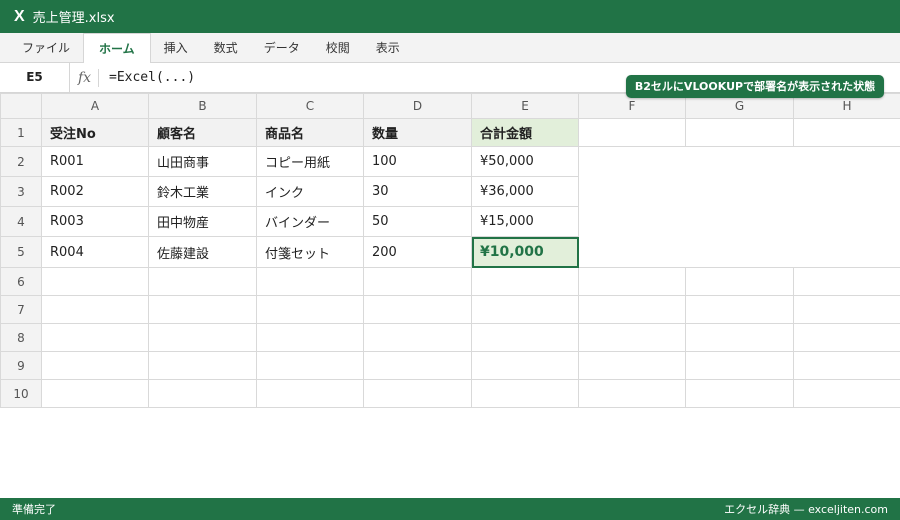 The height and width of the screenshot is (520, 900). Describe the element at coordinates (525, 221) in the screenshot. I see `cell-e4: ¥15,000` at that location.